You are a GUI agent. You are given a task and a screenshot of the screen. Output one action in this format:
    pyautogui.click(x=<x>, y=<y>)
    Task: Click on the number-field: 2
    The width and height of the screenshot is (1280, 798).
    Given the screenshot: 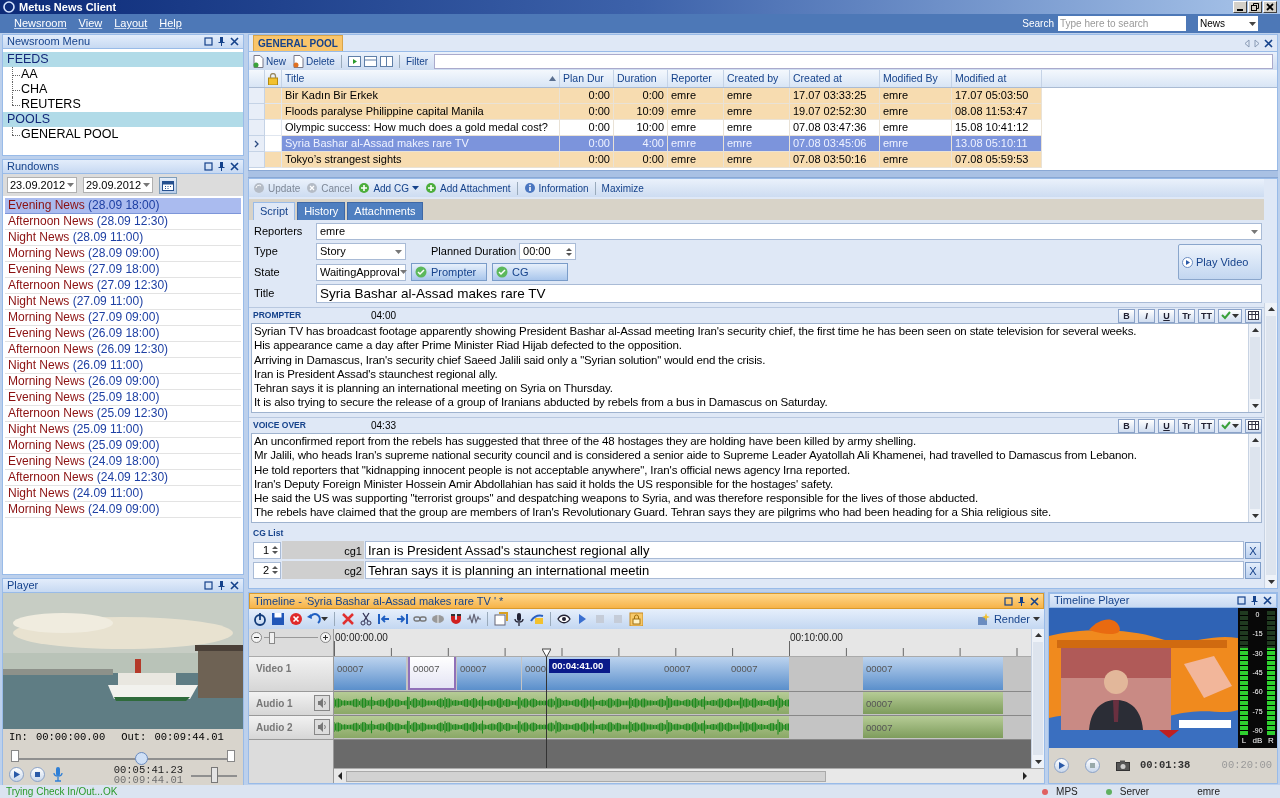 What is the action you would take?
    pyautogui.click(x=267, y=570)
    